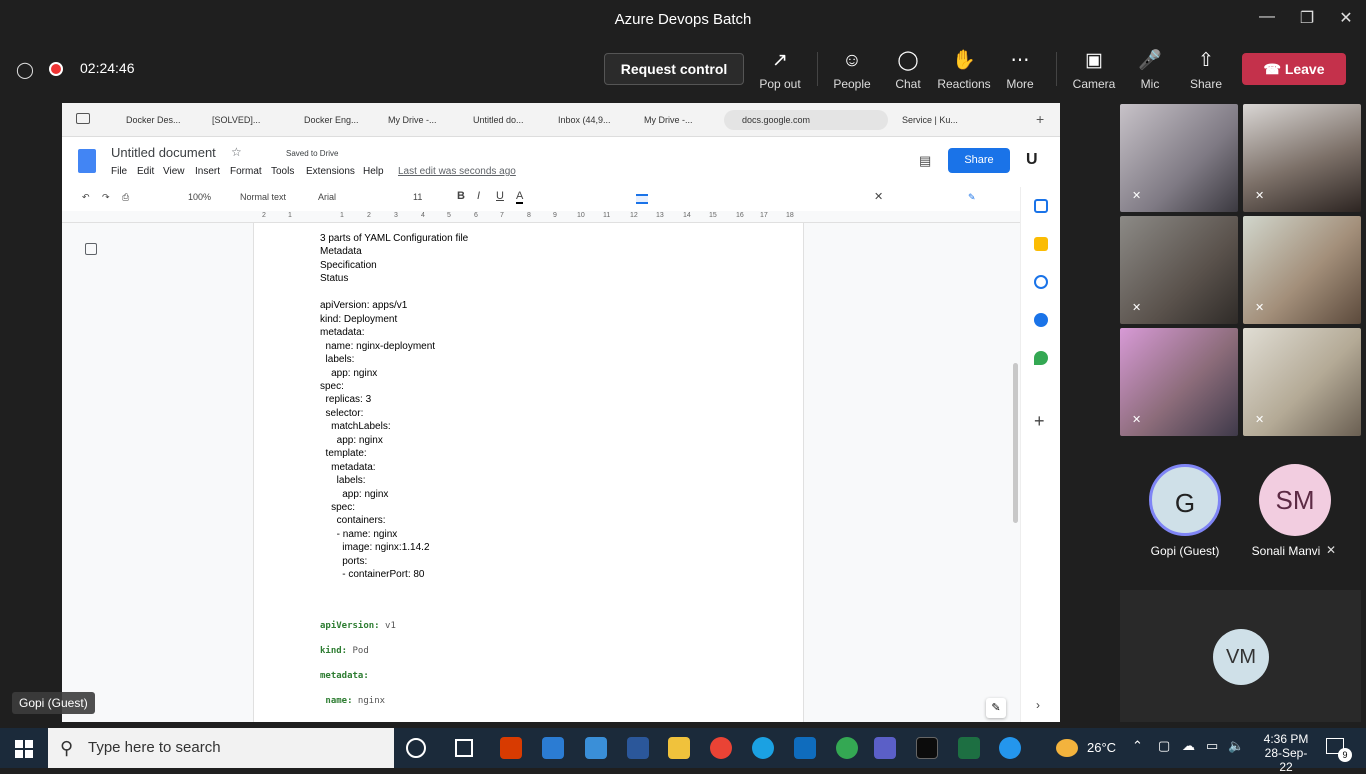 This screenshot has width=1366, height=774. I want to click on volume-icon: 🔈, so click(1236, 746).